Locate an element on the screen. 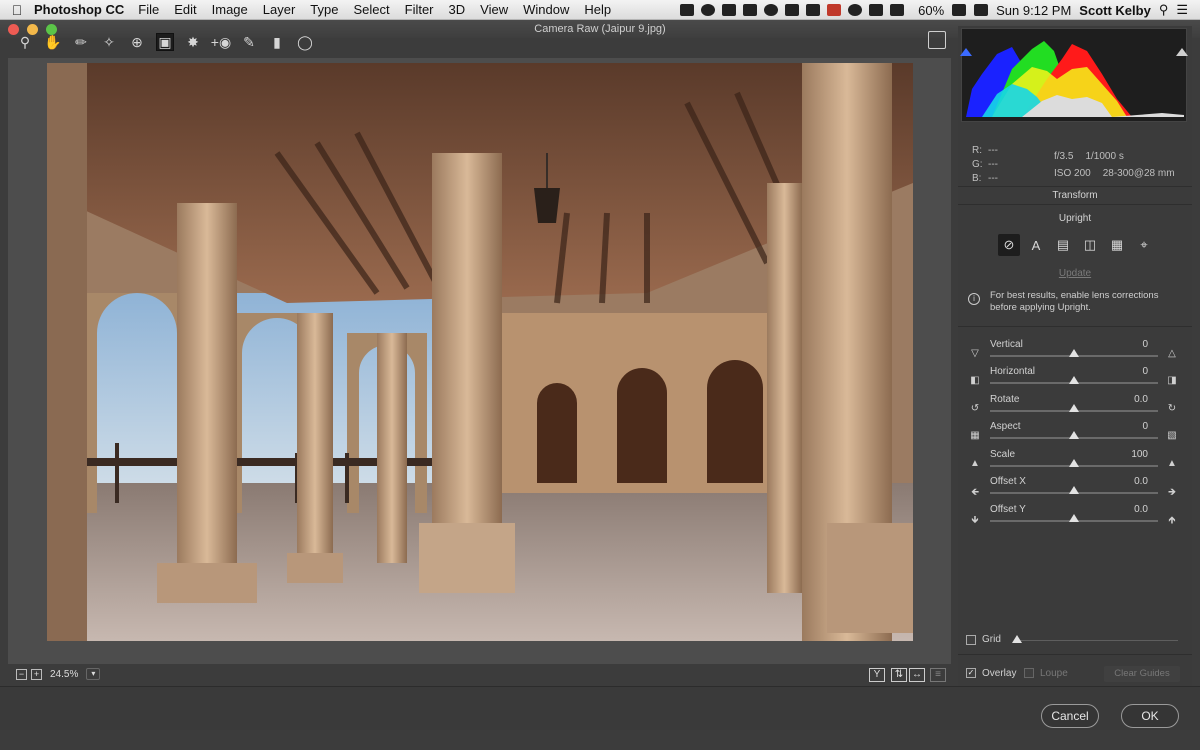  targeted-adjustment-icon: ⊕ is located at coordinates (137, 42).